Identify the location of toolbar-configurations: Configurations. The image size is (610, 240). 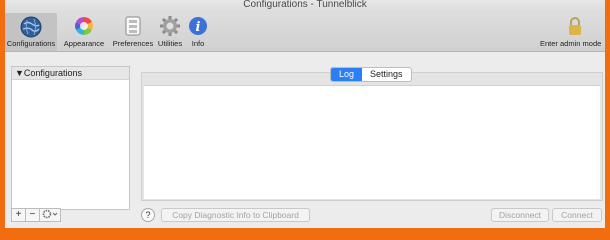
(31, 32).